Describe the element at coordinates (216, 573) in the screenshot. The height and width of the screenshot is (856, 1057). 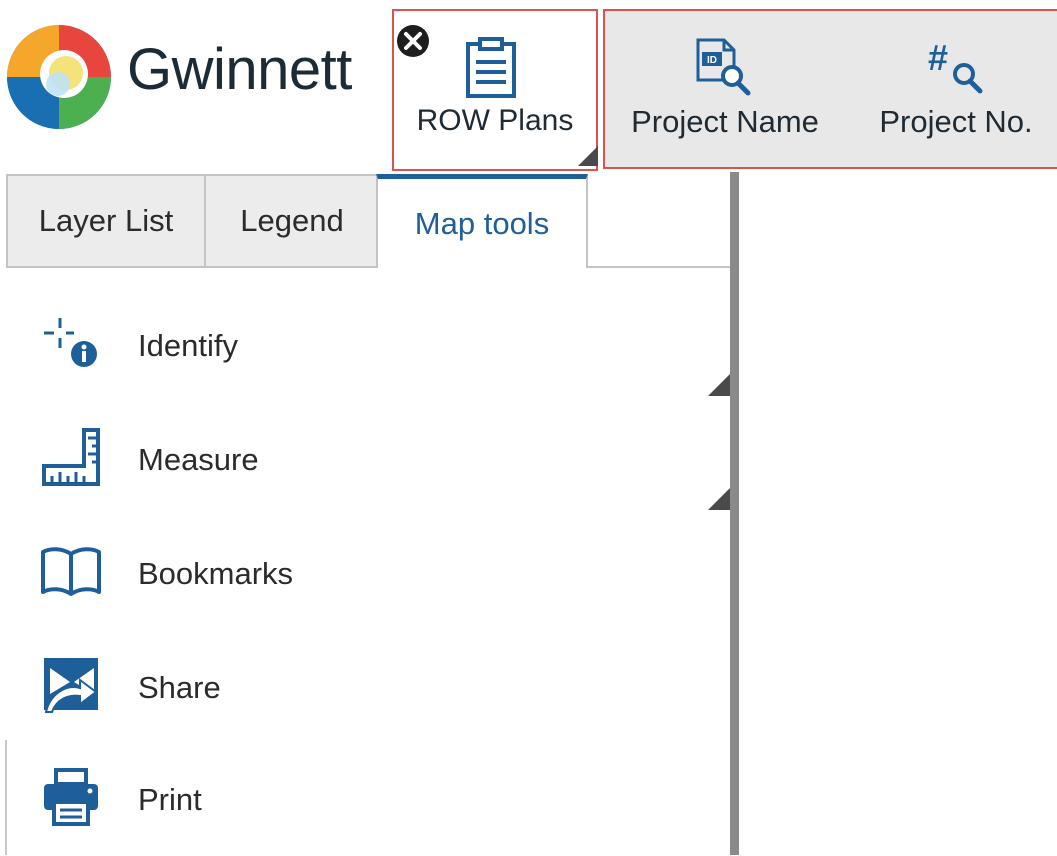
I see `tool-label: Bookmarks` at that location.